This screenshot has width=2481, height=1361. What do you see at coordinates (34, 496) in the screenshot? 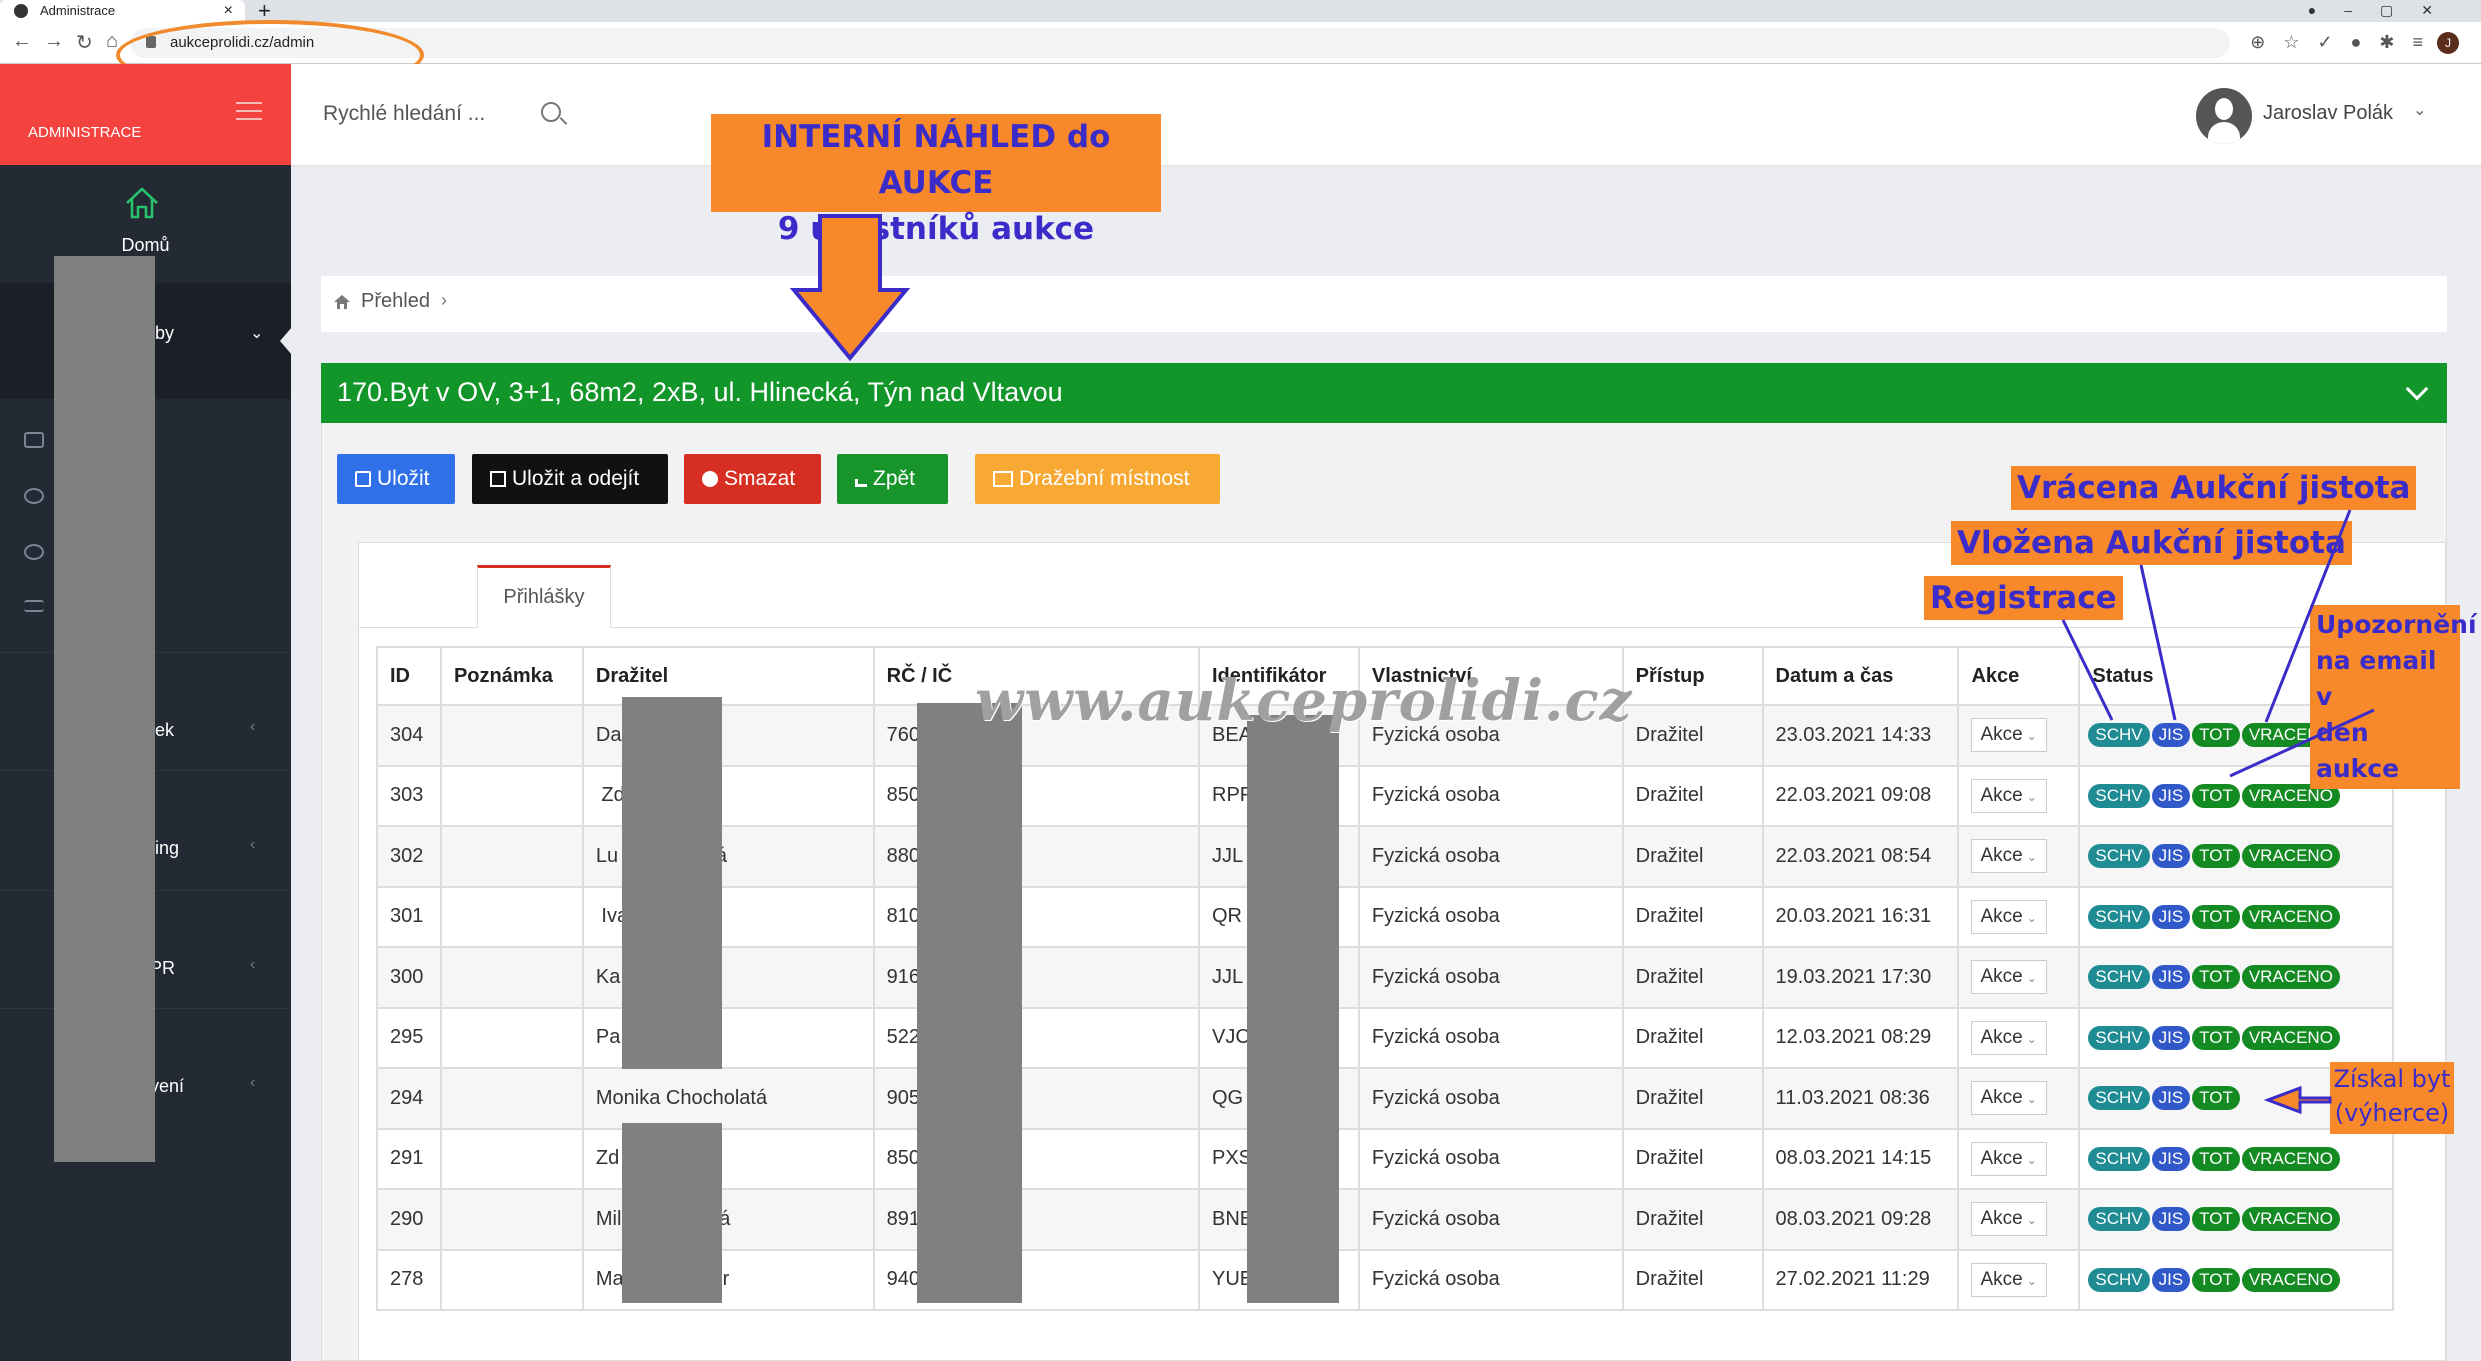
I see `users-icon` at bounding box center [34, 496].